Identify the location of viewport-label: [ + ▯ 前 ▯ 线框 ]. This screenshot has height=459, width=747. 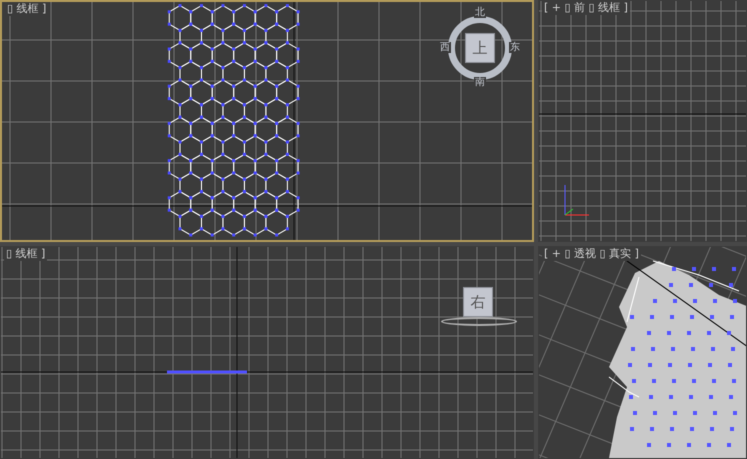
(586, 8).